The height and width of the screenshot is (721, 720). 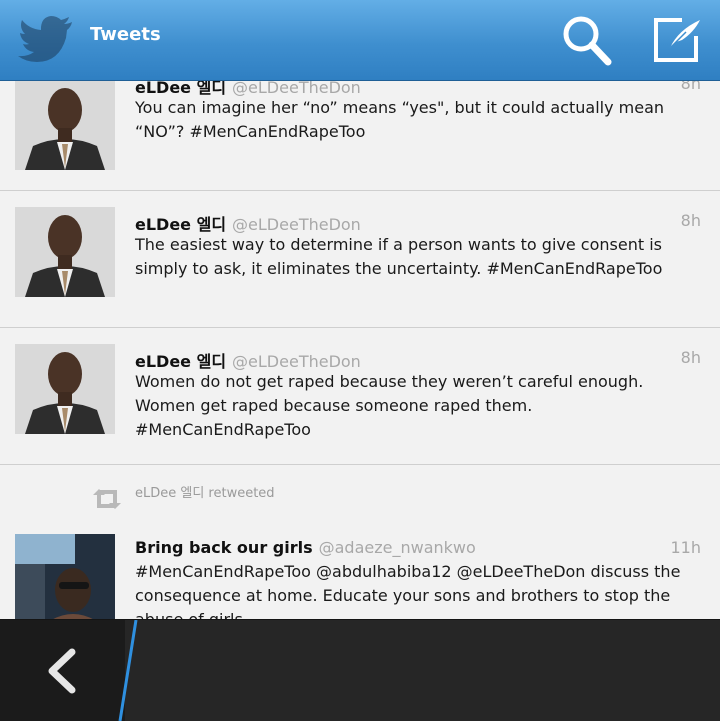 What do you see at coordinates (360, 40) in the screenshot?
I see `app-header: Tweets` at bounding box center [360, 40].